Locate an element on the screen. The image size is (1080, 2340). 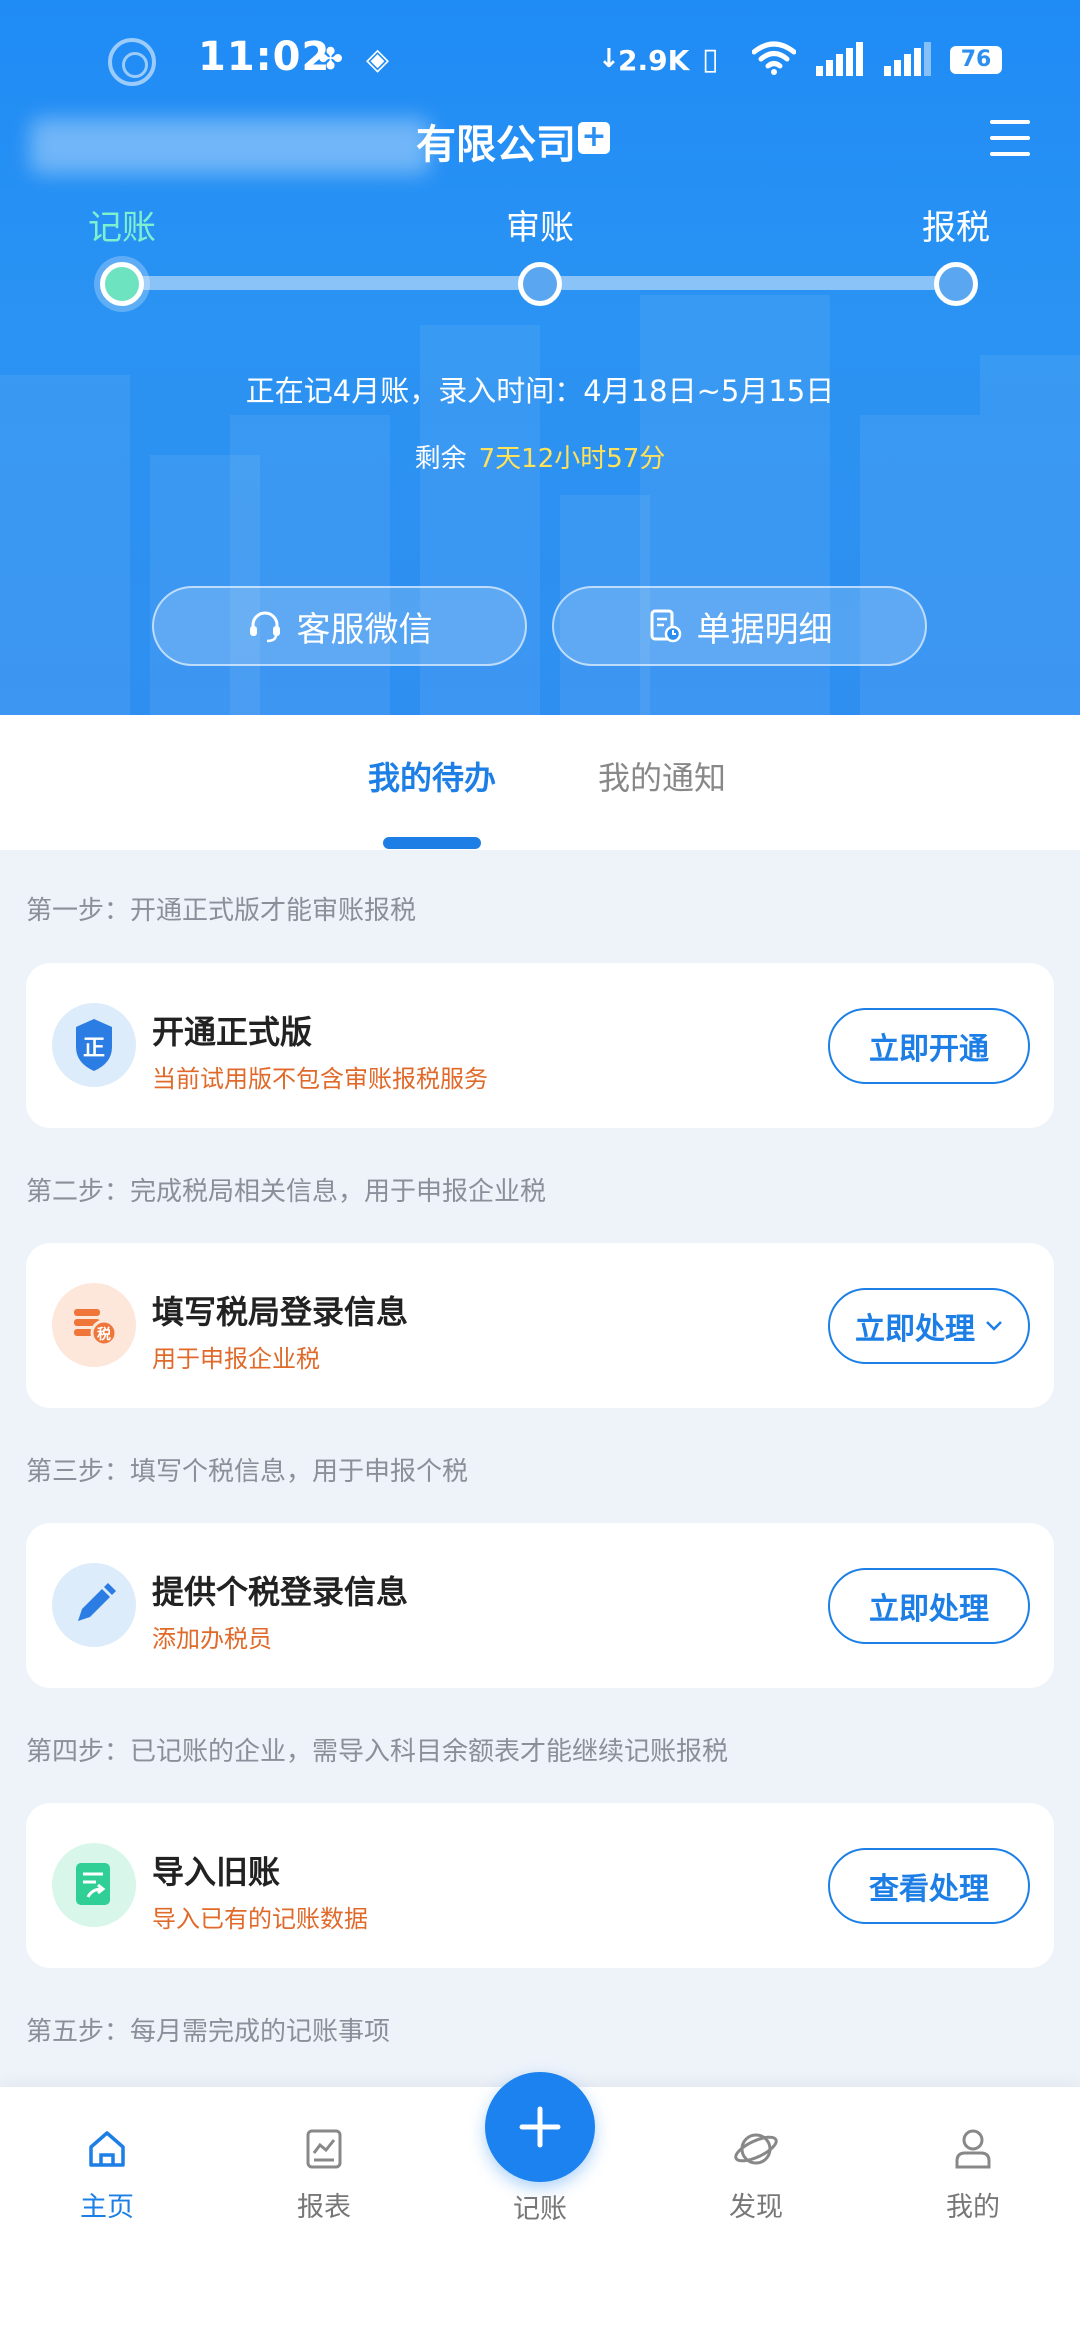
network-icon: ✤ is located at coordinates (331, 59).